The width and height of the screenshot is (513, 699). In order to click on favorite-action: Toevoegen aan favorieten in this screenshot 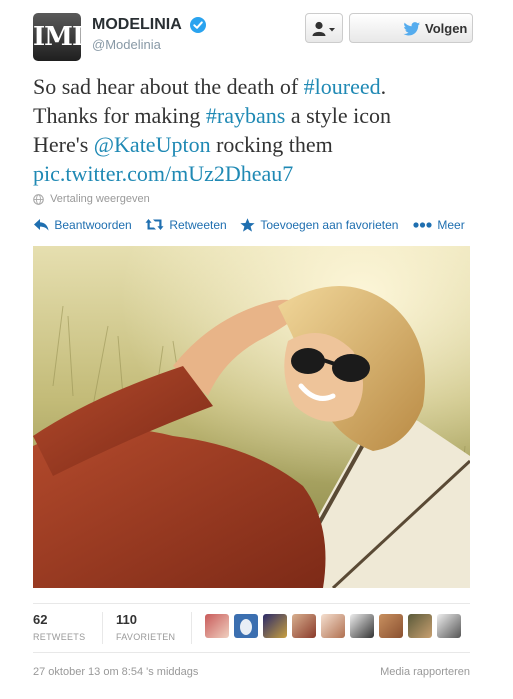, I will do `click(319, 224)`.